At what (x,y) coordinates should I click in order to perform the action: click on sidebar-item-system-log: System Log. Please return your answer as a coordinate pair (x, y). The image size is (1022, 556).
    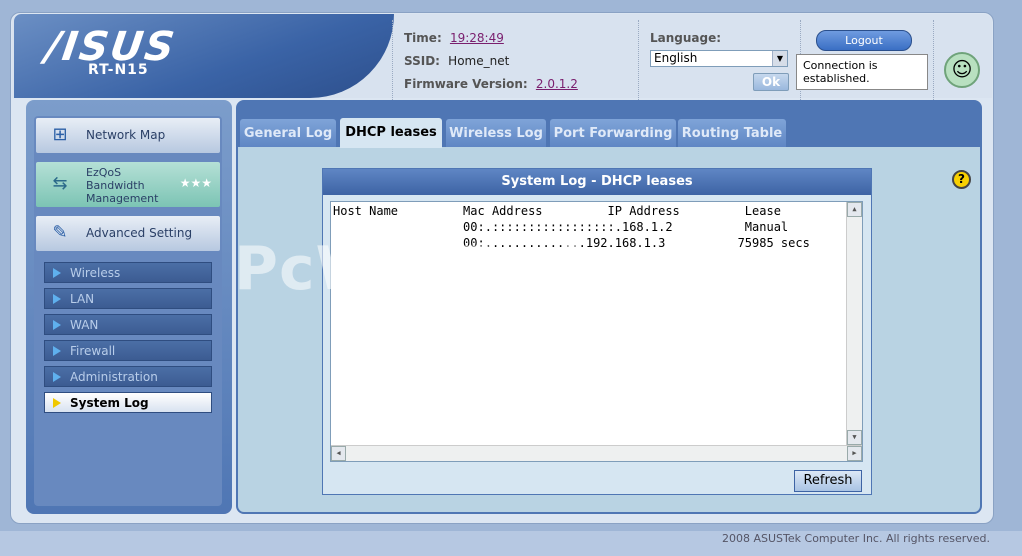
    Looking at the image, I should click on (128, 402).